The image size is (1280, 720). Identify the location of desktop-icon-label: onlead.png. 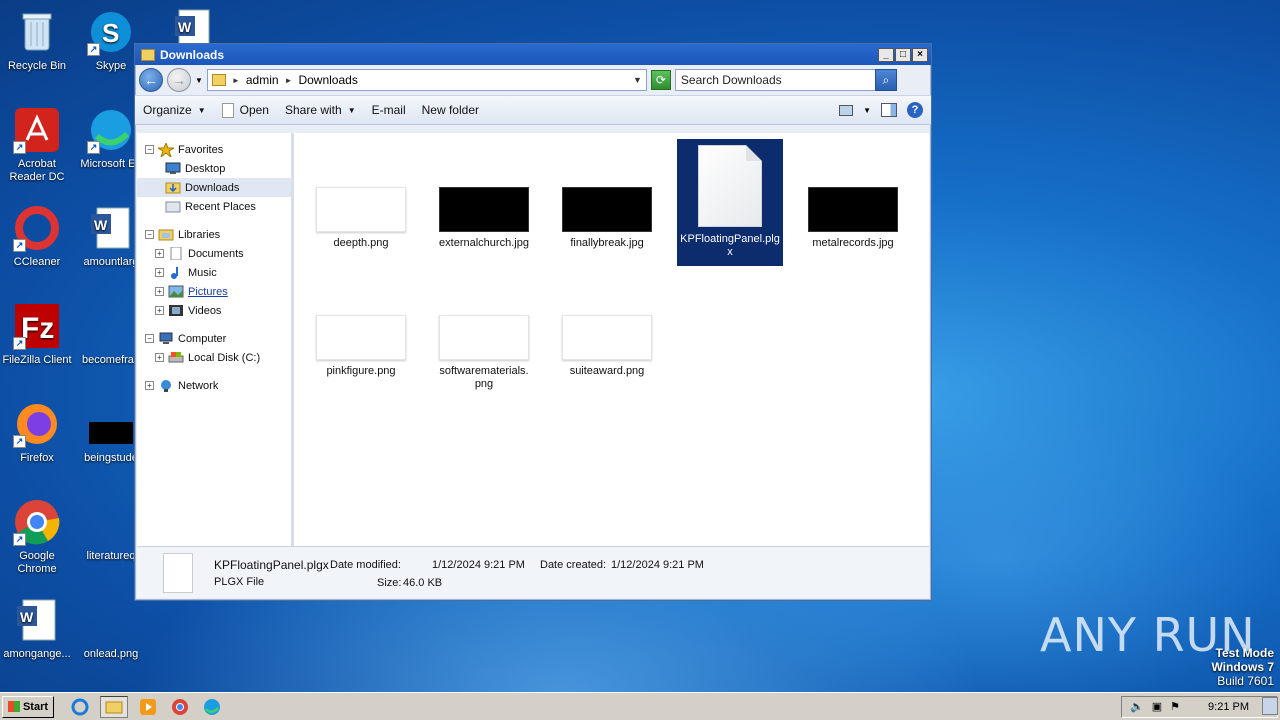
(111, 654).